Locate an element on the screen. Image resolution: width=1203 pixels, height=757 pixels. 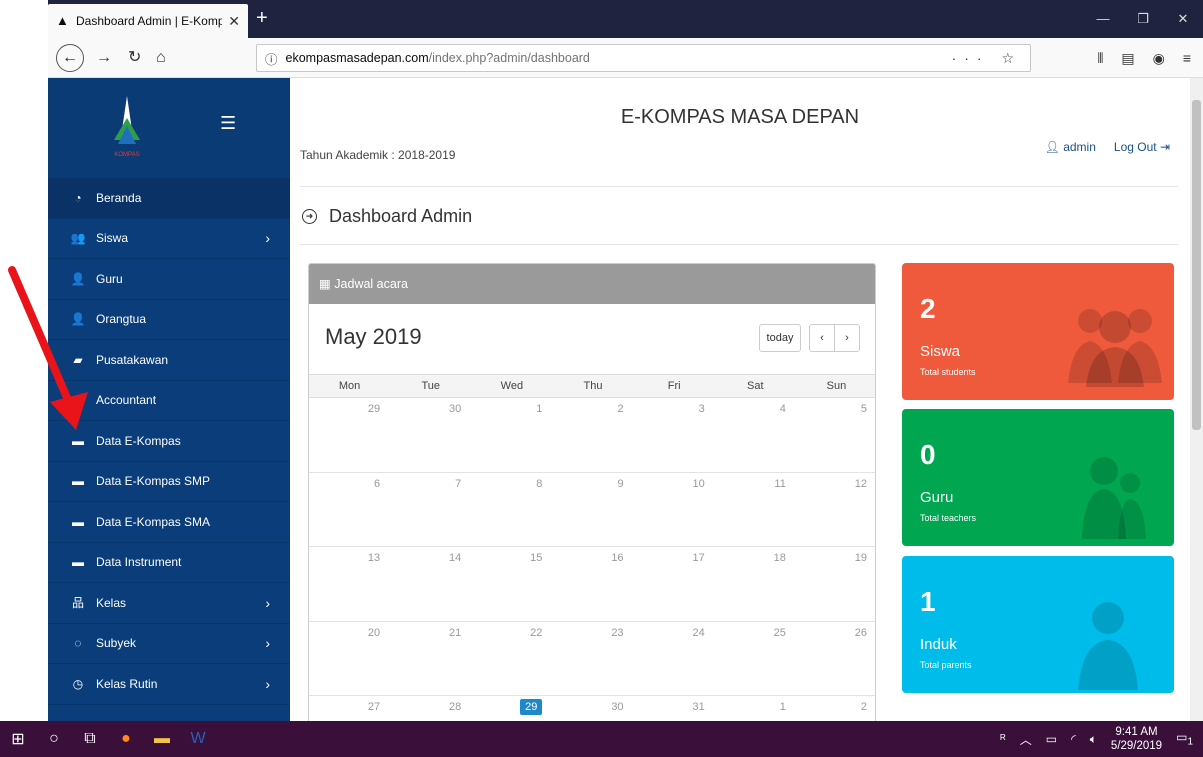
calendar-day: 22 is located at coordinates (511, 659).